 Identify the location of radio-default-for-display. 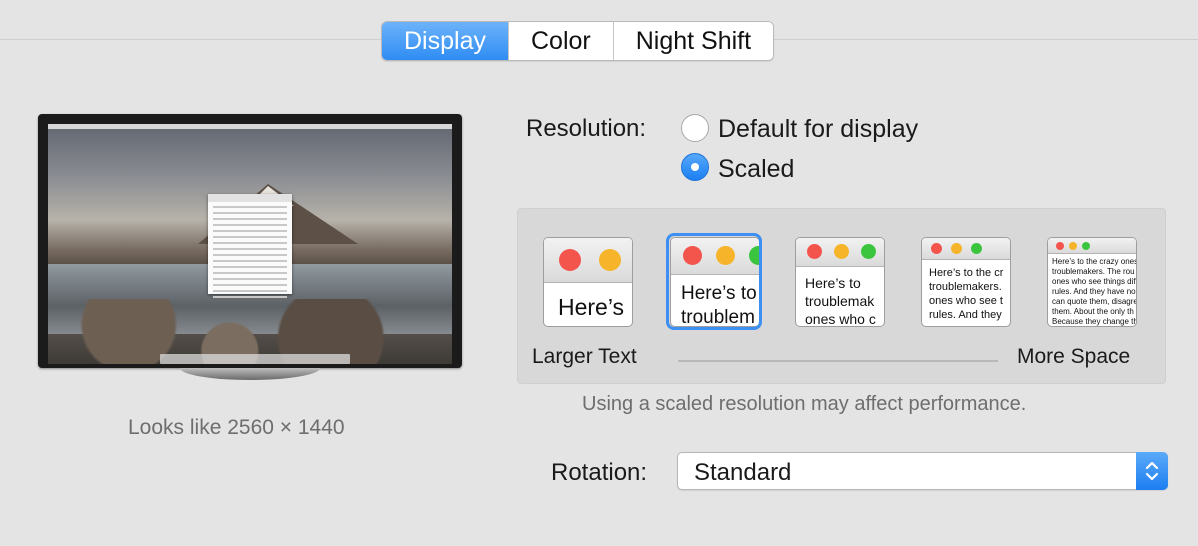
(695, 128).